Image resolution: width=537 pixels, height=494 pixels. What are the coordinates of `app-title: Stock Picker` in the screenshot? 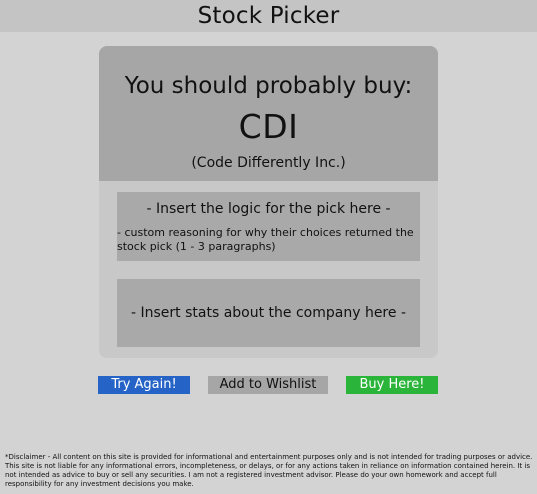 It's located at (268, 16).